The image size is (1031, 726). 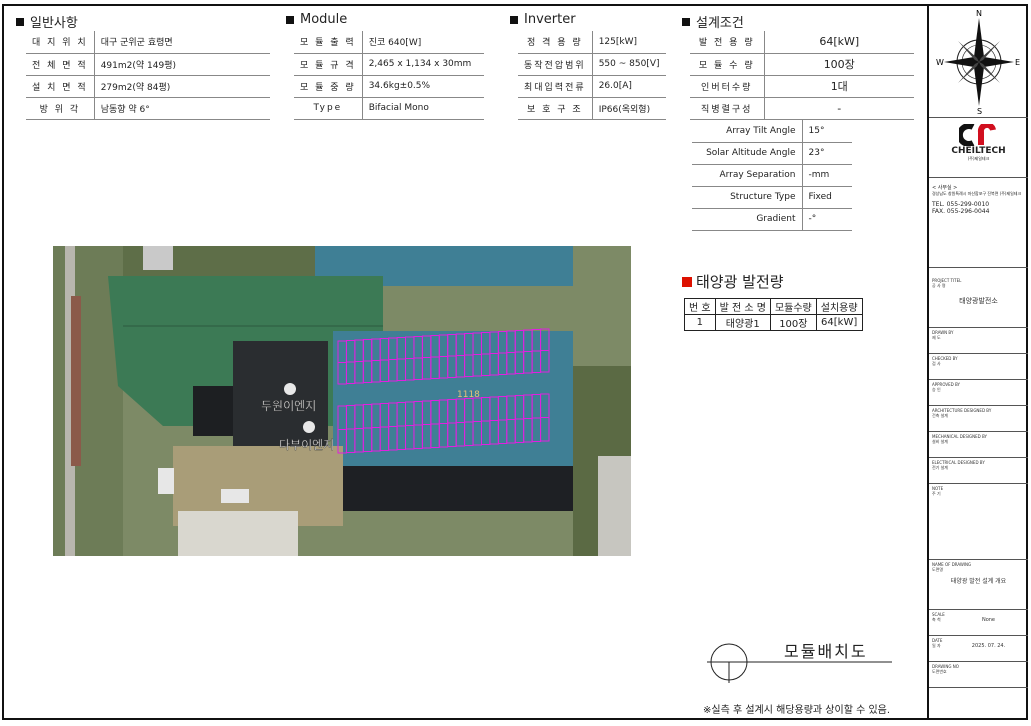 I want to click on spec-key: 정 격 용 량, so click(x=555, y=42).